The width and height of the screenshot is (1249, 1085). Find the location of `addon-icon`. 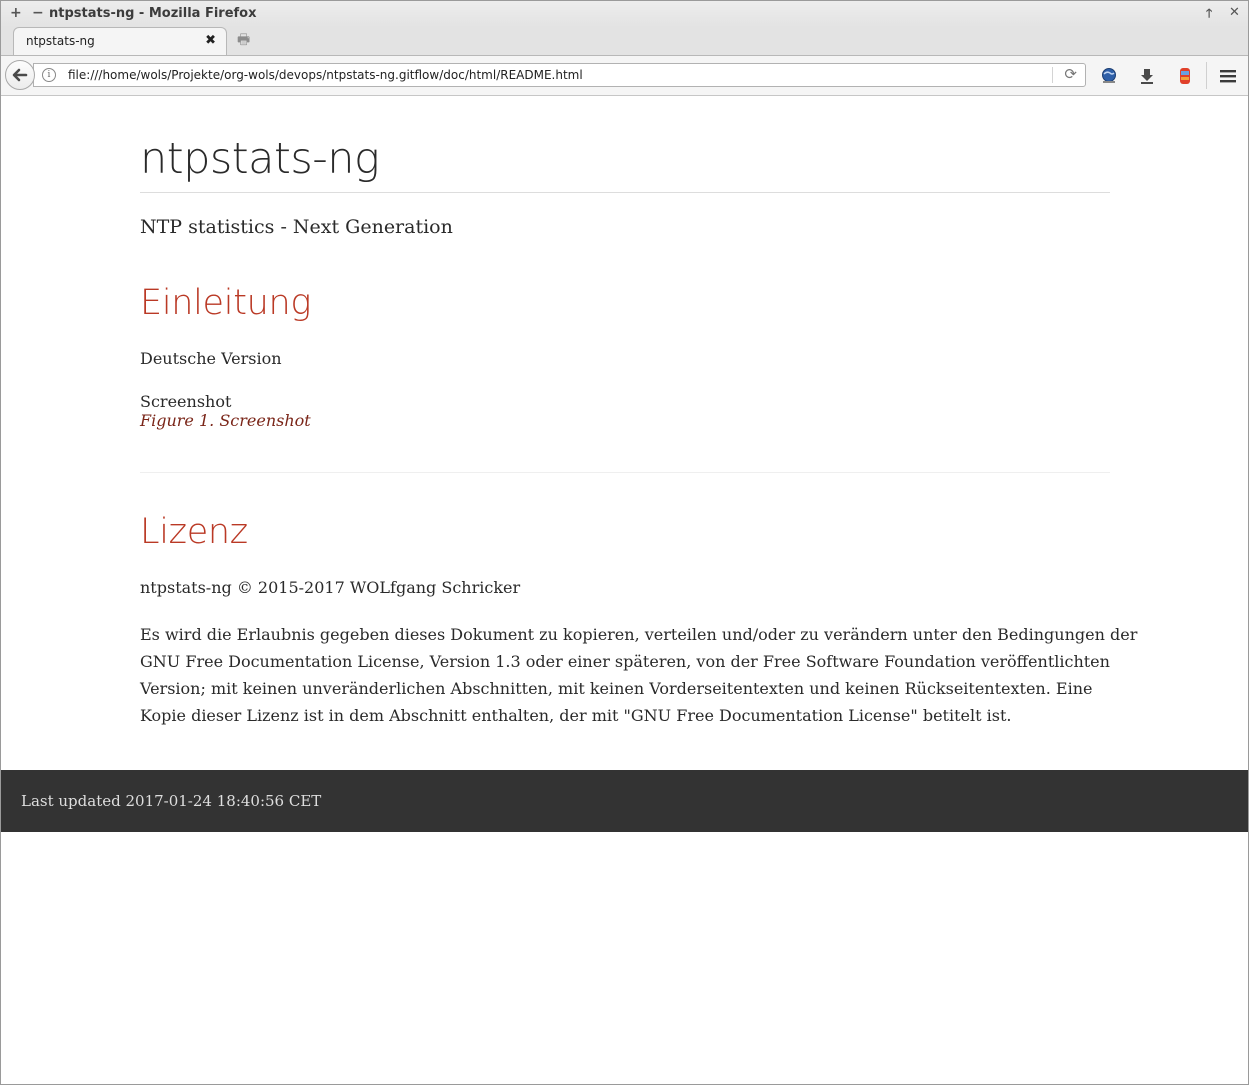

addon-icon is located at coordinates (1185, 76).